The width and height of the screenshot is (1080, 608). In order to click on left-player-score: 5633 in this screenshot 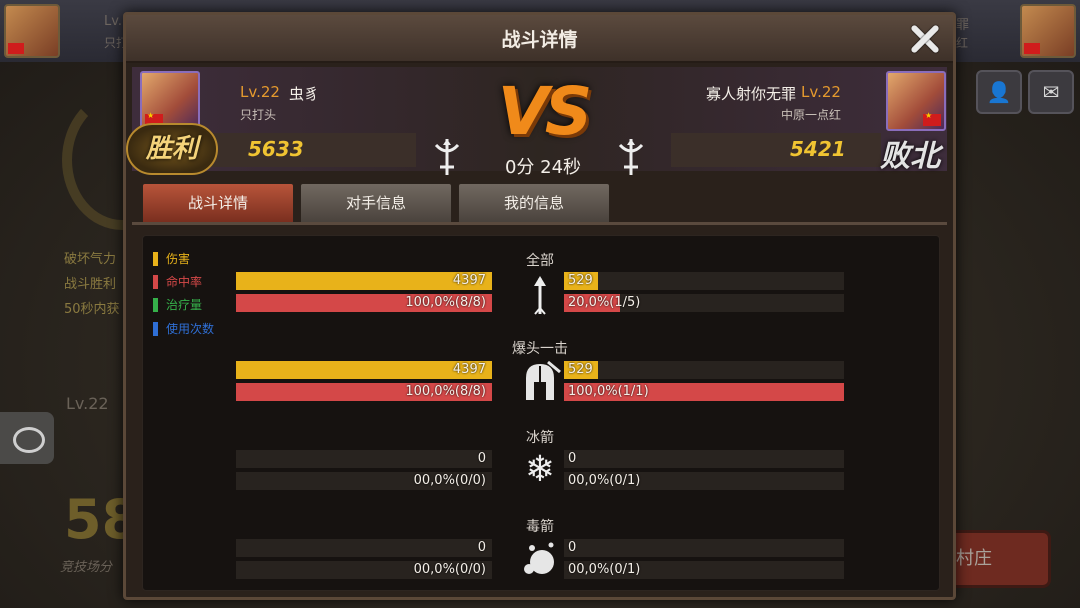, I will do `click(276, 149)`.